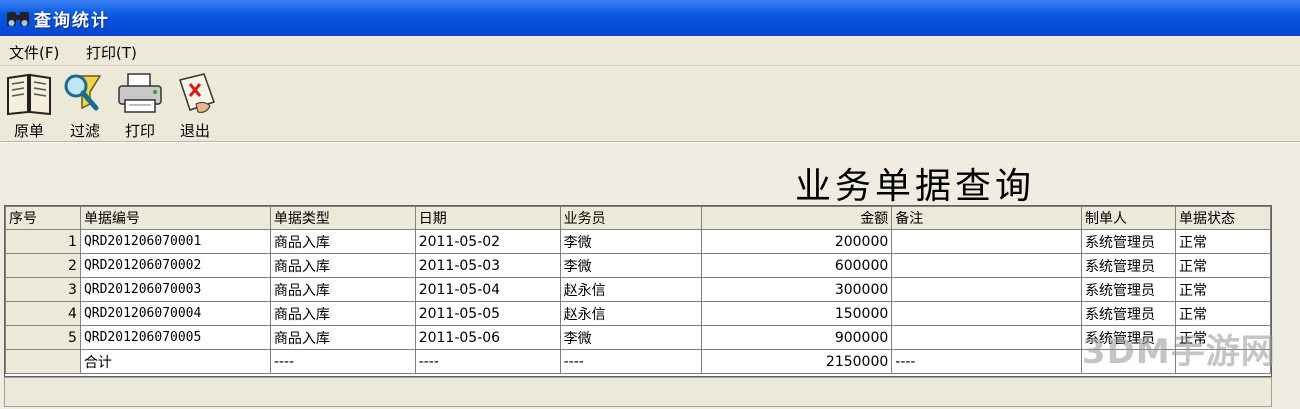 This screenshot has height=409, width=1300. What do you see at coordinates (28, 131) in the screenshot?
I see `original-document-label: 原单` at bounding box center [28, 131].